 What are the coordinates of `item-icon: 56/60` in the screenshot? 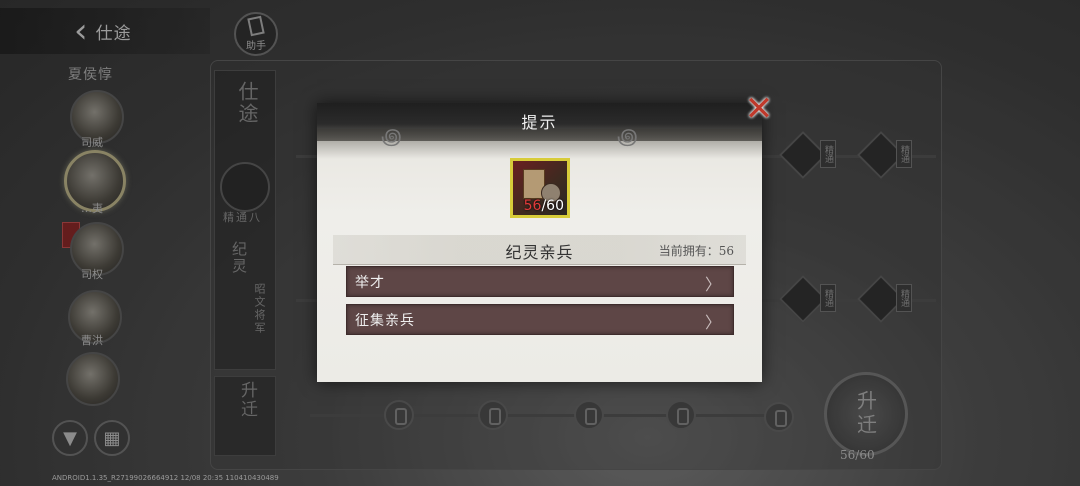 It's located at (540, 188).